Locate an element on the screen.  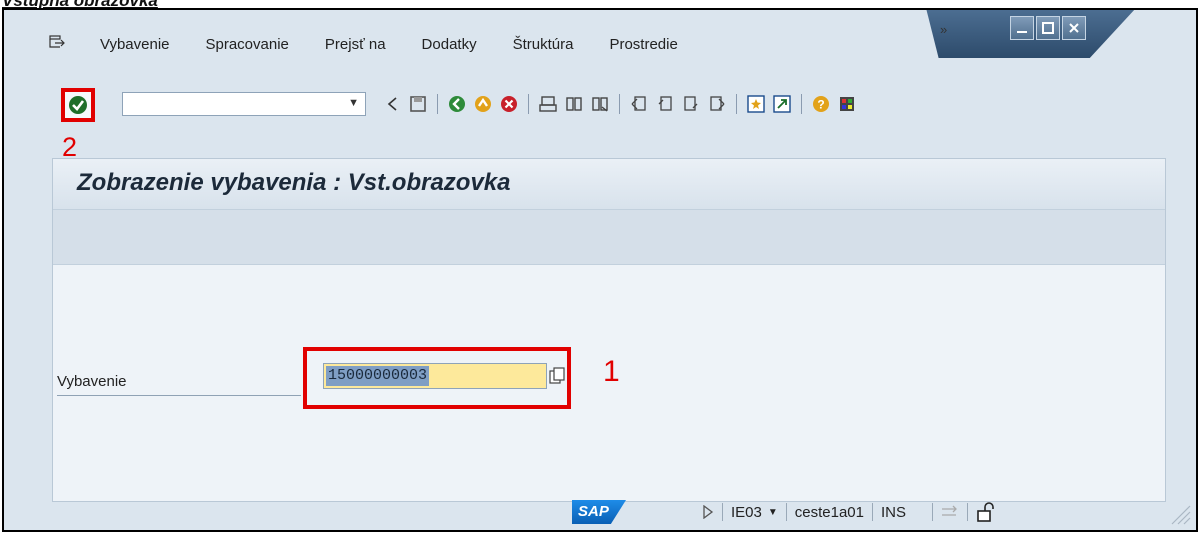
transaction-code: IE03 is located at coordinates (746, 512).